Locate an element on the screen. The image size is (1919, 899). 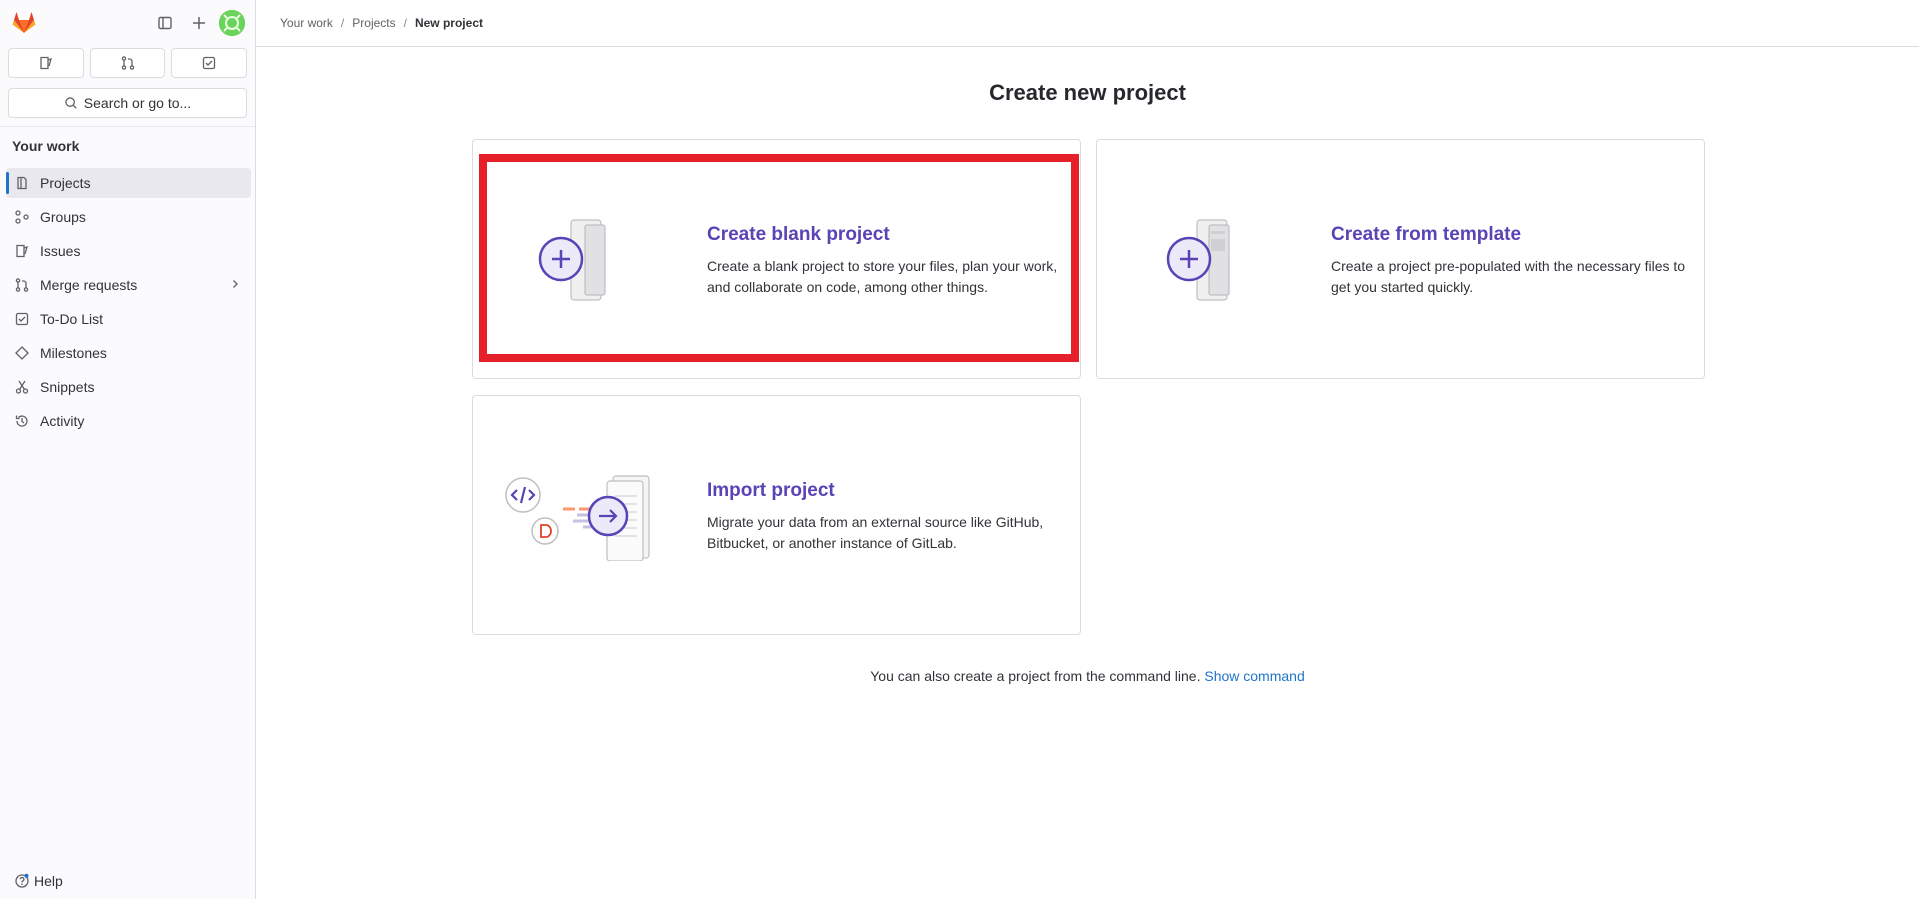
assigned-issues-button is located at coordinates (46, 63).